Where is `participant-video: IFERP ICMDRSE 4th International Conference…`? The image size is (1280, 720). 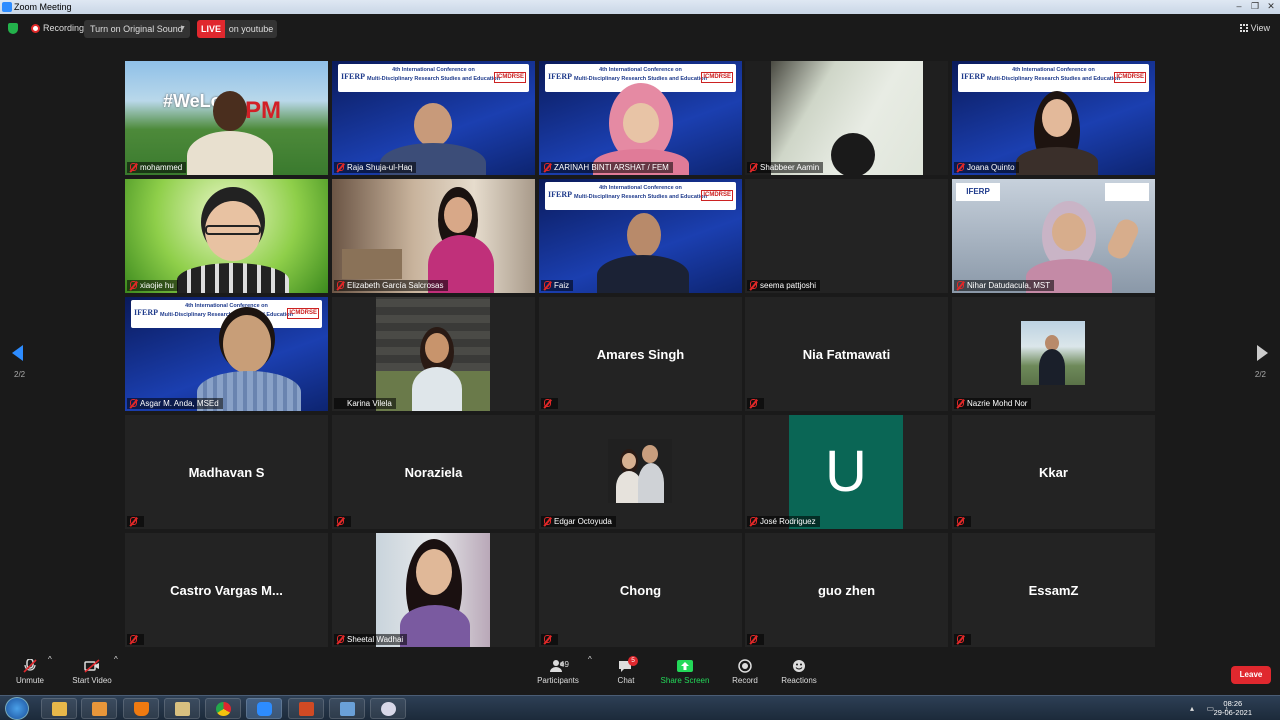
participant-video: IFERP ICMDRSE 4th International Conference… is located at coordinates (226, 354).